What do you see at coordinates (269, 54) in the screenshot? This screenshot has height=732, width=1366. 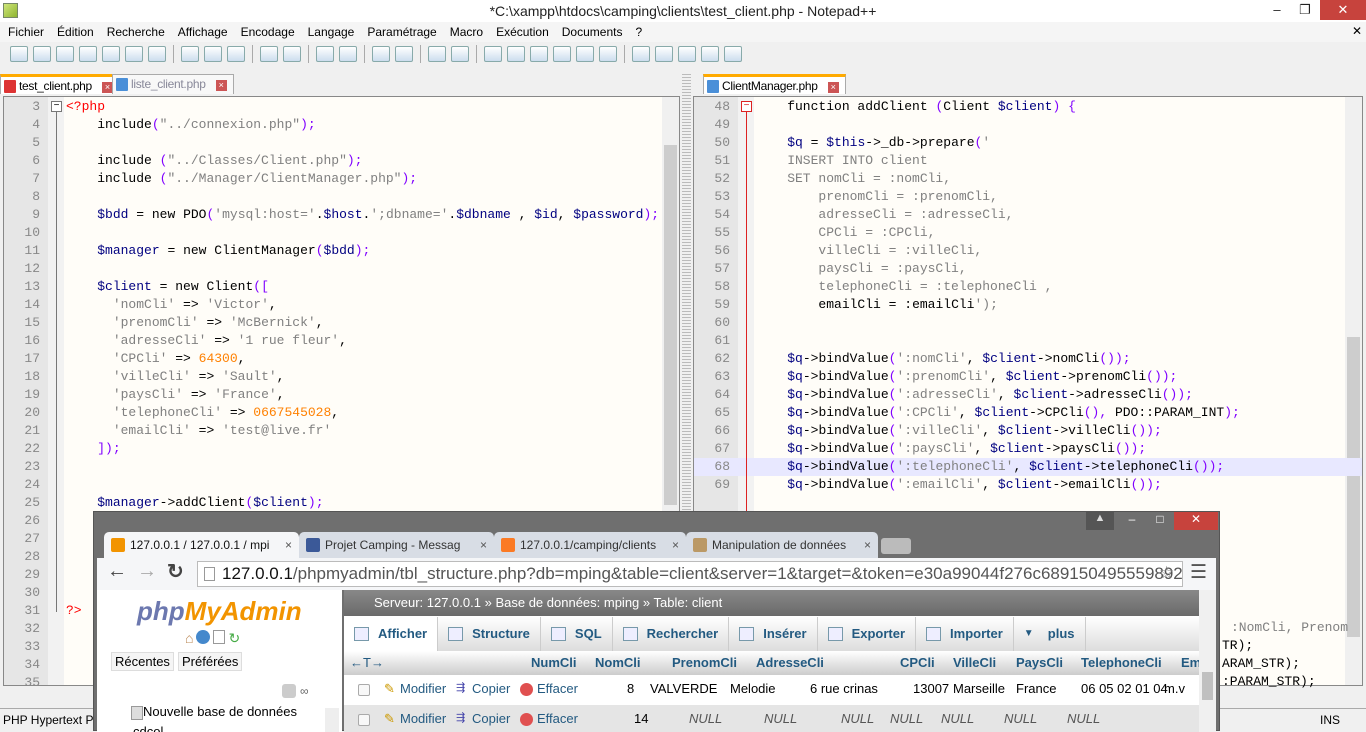 I see `undo-icon` at bounding box center [269, 54].